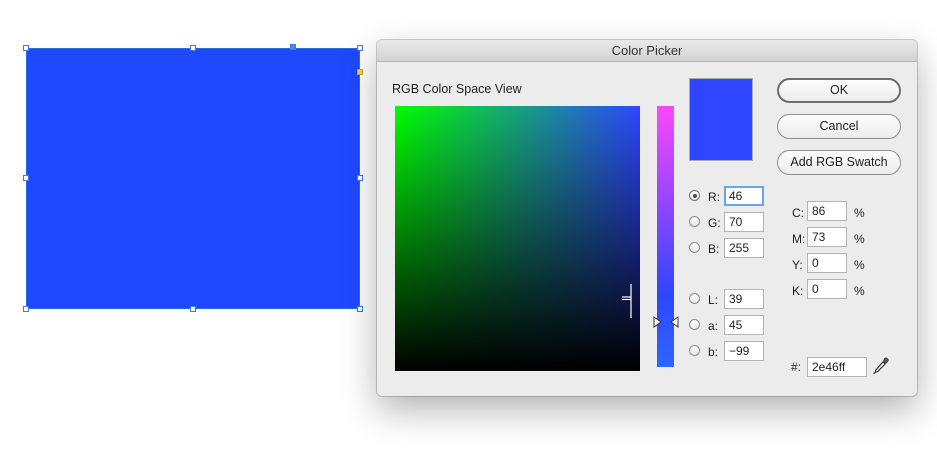 The height and width of the screenshot is (465, 937). Describe the element at coordinates (713, 300) in the screenshot. I see `label-l: L:` at that location.